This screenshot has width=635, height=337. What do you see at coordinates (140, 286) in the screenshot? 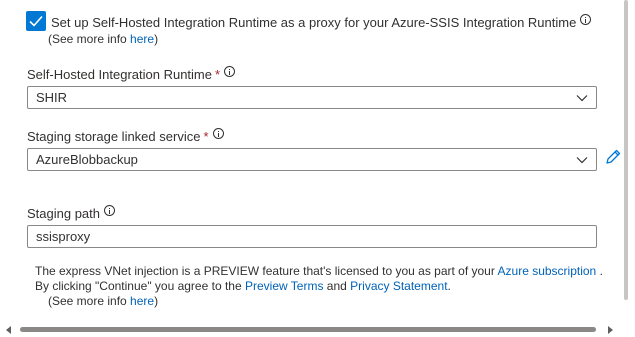
I see `notice-text: By clicking "Continue" you agree to the` at bounding box center [140, 286].